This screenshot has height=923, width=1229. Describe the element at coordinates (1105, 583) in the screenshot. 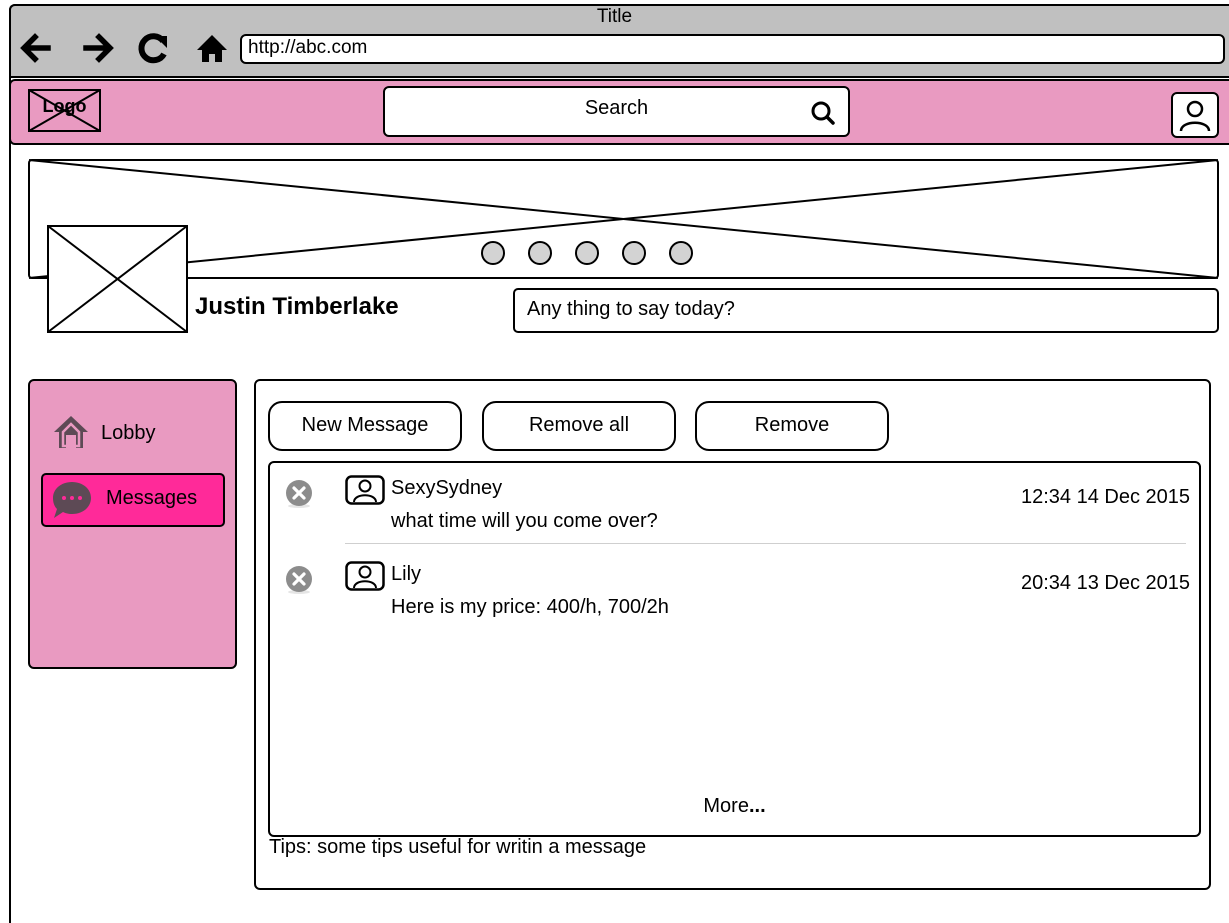

I see `message-timestamp: 20:34 13 Dec 2015` at that location.